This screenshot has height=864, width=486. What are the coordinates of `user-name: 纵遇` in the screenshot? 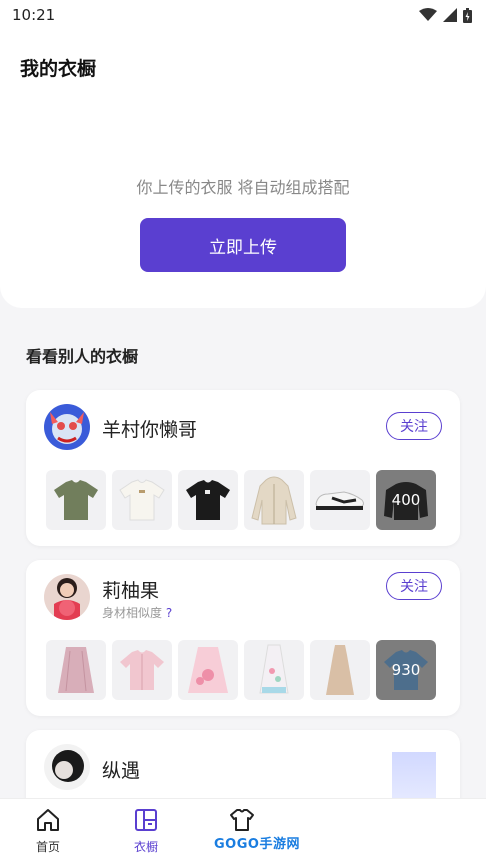 It's located at (121, 771).